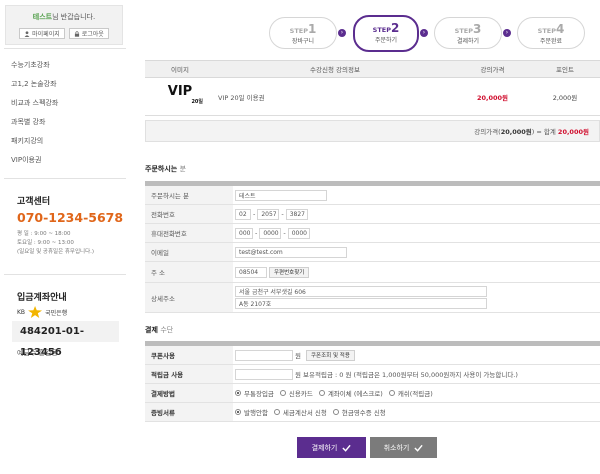 Image resolution: width=600 pixels, height=474 pixels. I want to click on phone-input-2: 2057, so click(268, 214).